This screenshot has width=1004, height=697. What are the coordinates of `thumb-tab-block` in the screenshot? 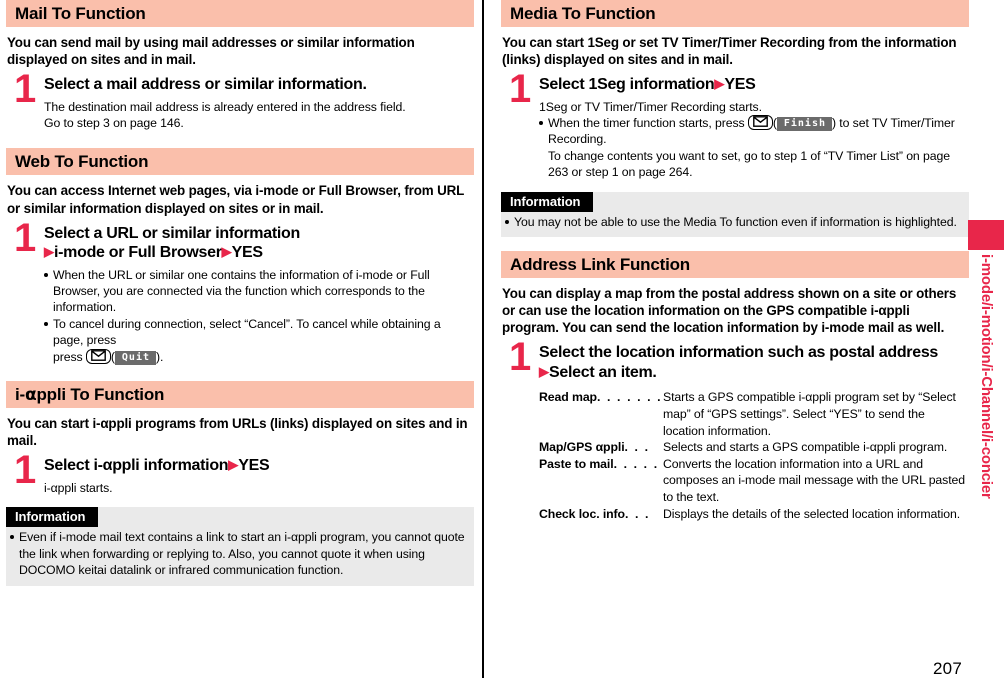 It's located at (986, 235).